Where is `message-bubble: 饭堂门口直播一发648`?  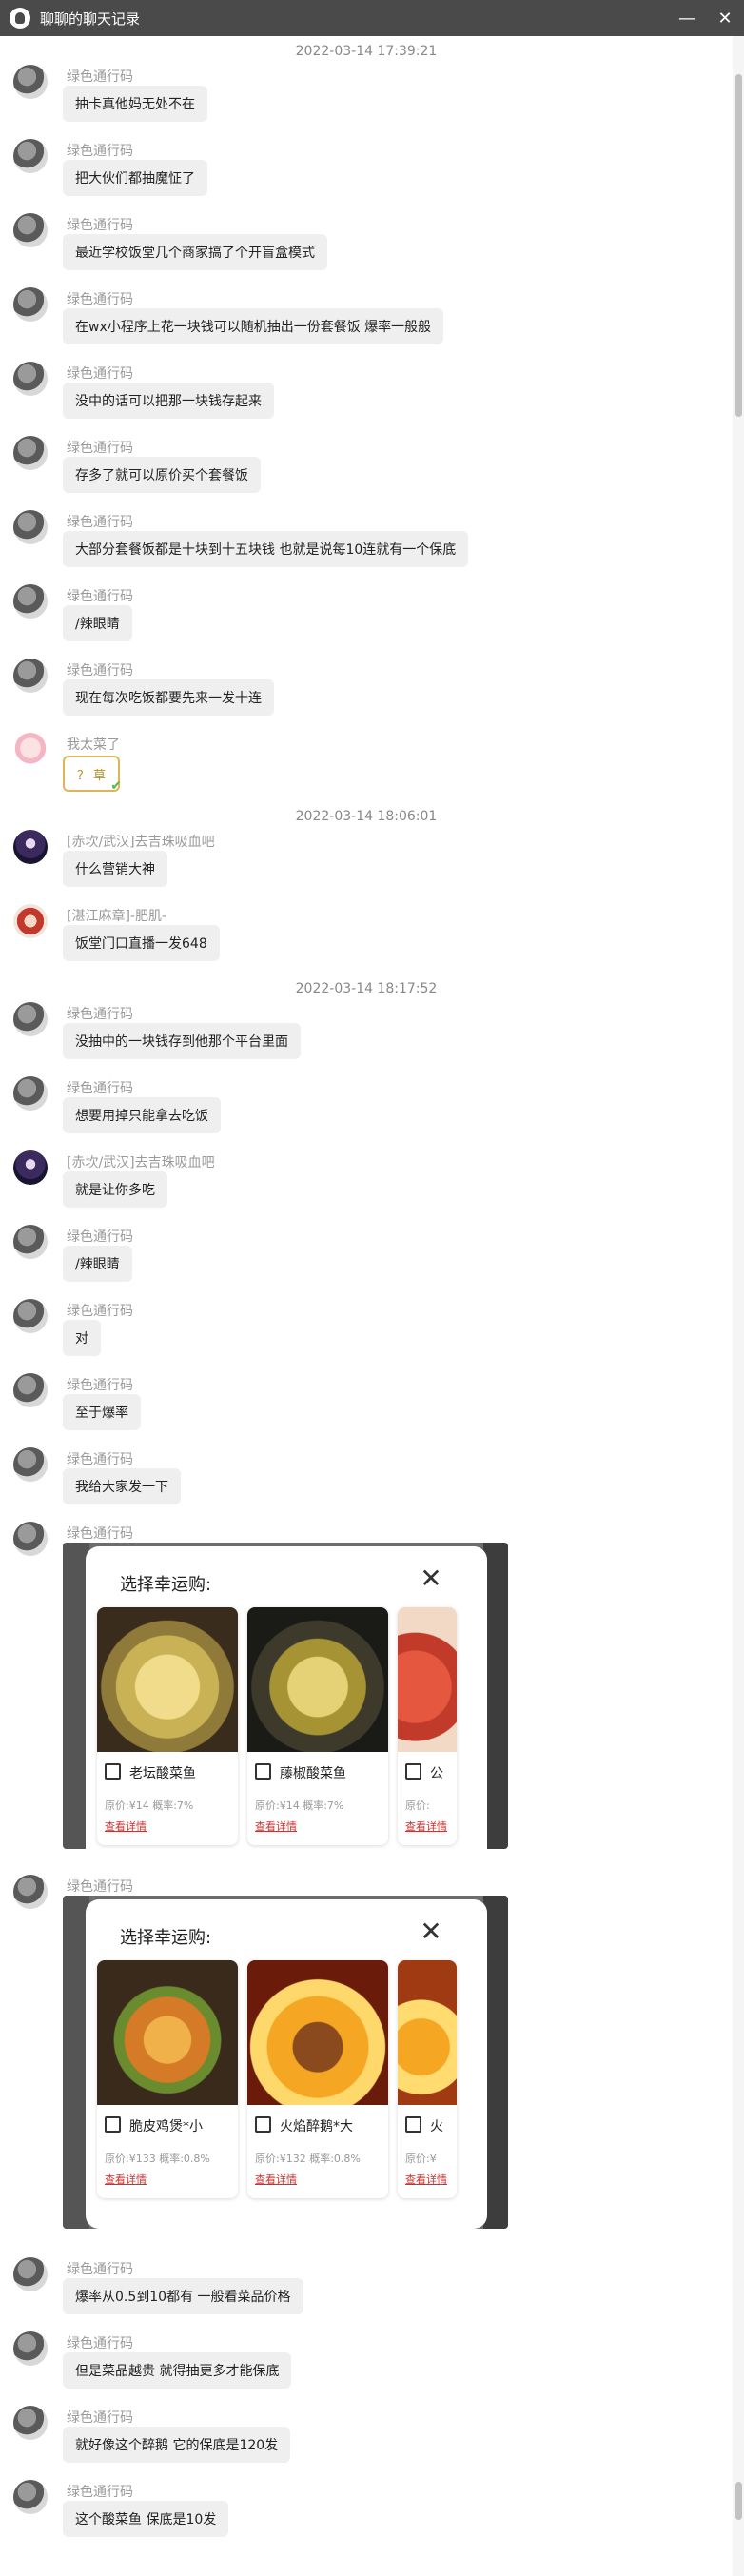
message-bubble: 饭堂门口直播一发648 is located at coordinates (141, 943).